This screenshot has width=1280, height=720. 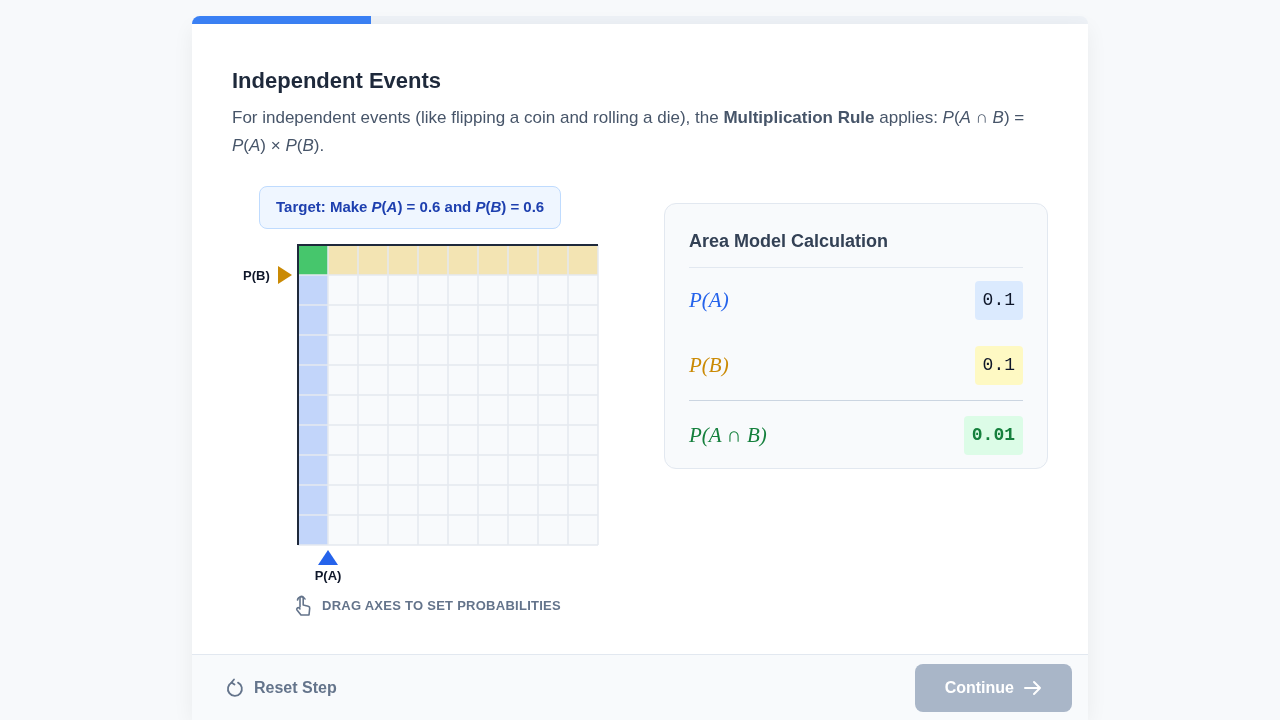 I want to click on panel-title: Area Model Calculation, so click(x=856, y=248).